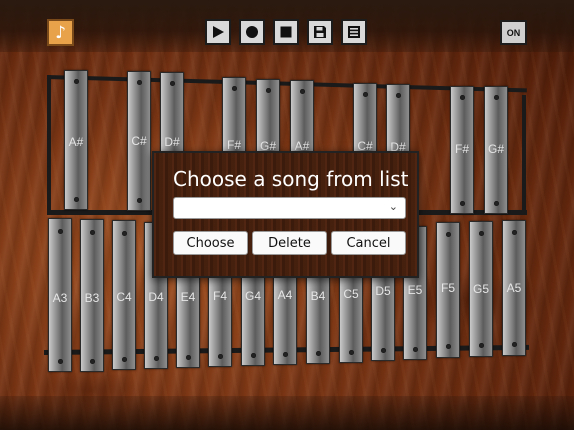 The image size is (574, 430). Describe the element at coordinates (60, 298) in the screenshot. I see `bar-label: A3` at that location.